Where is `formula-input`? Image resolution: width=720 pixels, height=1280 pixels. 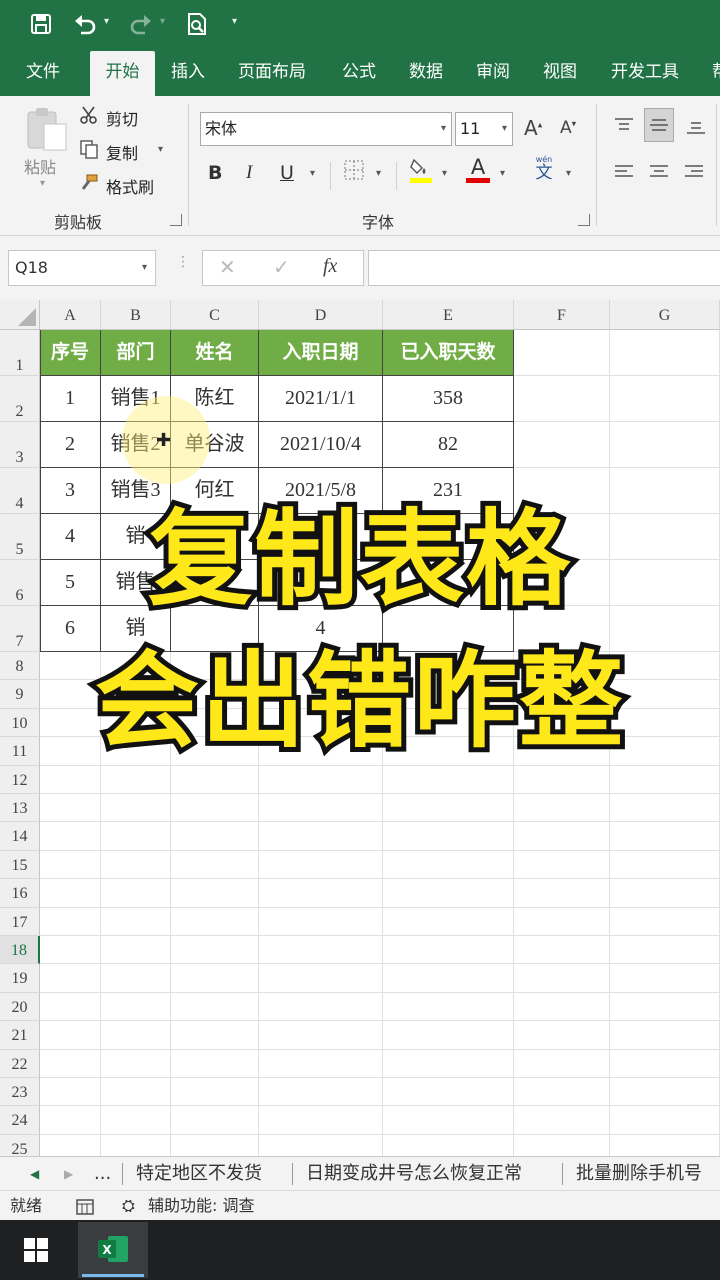 formula-input is located at coordinates (544, 268).